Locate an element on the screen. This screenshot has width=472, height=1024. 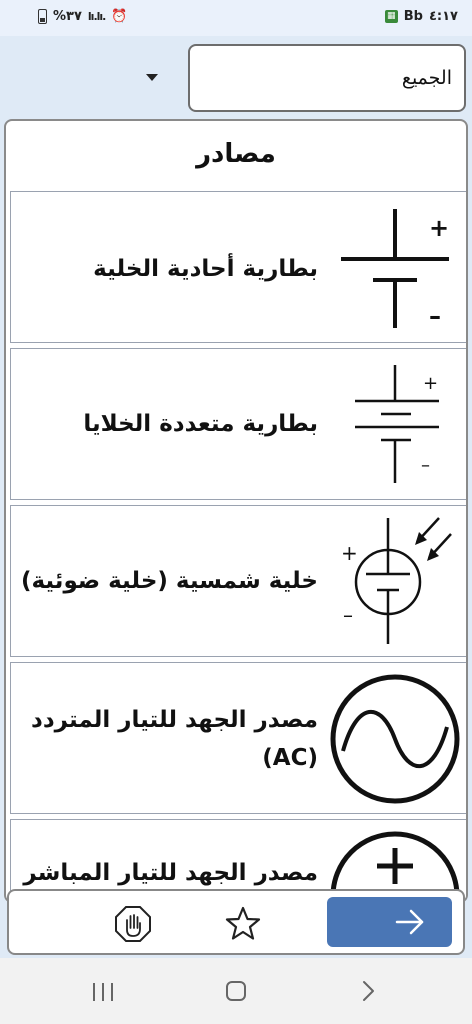
category-dropdown: الجميع is located at coordinates (327, 78).